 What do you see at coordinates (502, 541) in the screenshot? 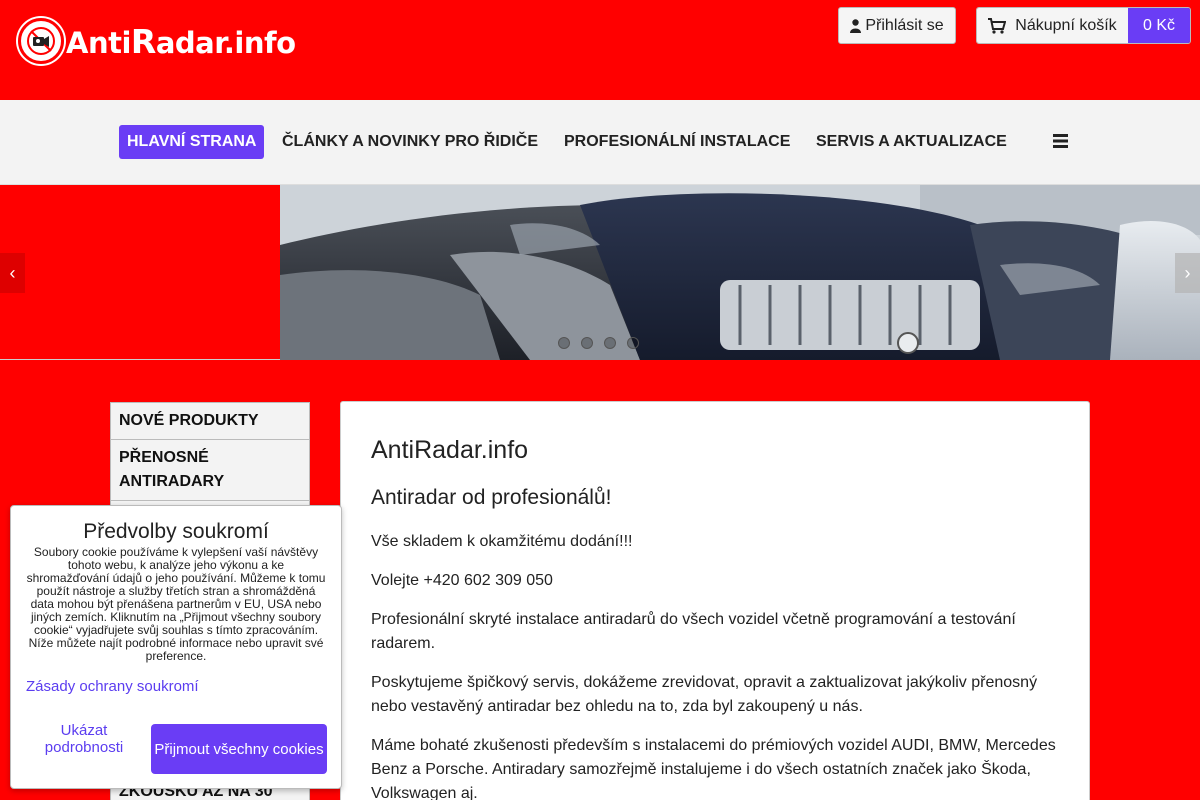
I see `content-paragraph: Vše skladem k okamžitému dodání!!!` at bounding box center [502, 541].